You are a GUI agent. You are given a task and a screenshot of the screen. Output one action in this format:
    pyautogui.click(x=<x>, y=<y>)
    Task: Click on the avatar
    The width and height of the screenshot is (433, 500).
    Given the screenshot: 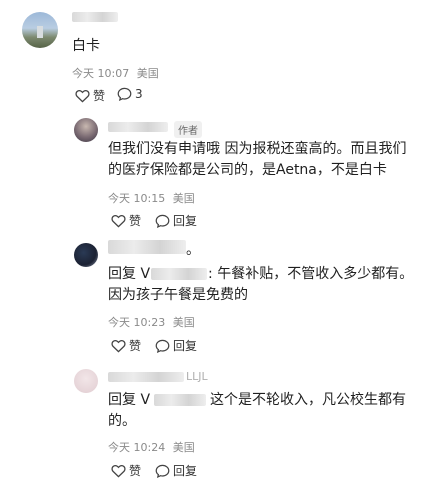 What is the action you would take?
    pyautogui.click(x=40, y=30)
    